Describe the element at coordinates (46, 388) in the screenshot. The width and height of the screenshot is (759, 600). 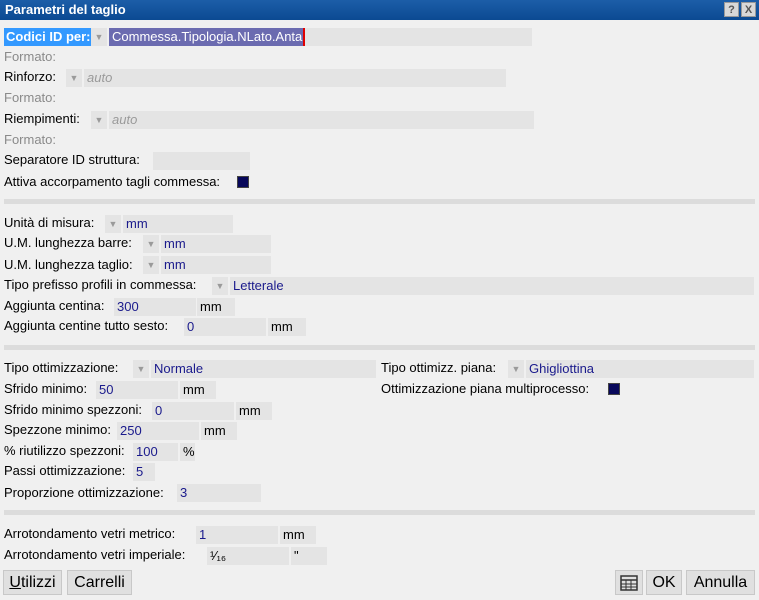
I see `sfrido-label: Sfrido minimo:` at that location.